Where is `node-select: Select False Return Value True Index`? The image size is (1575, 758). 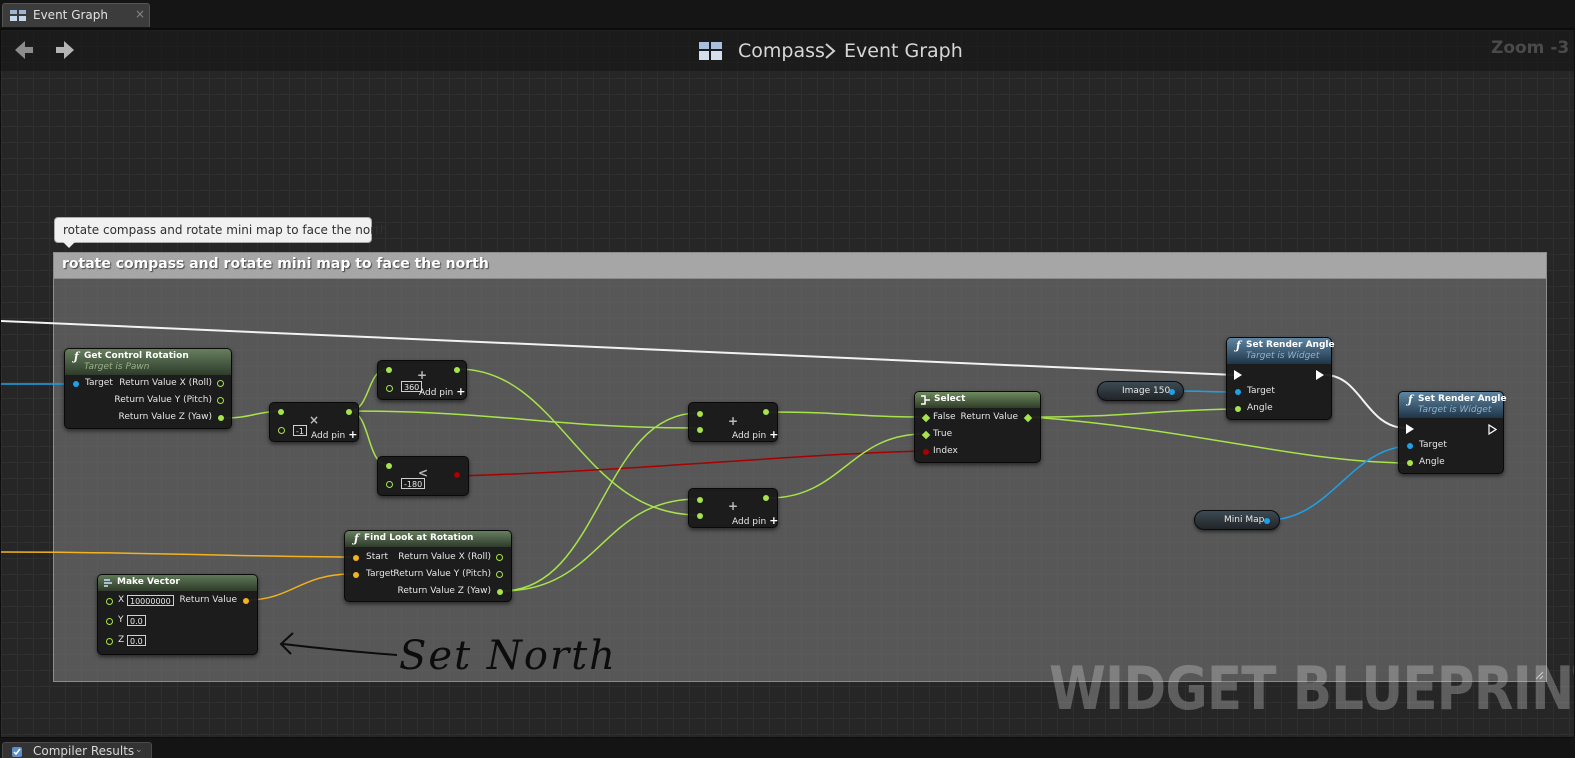
node-select: Select False Return Value True Index is located at coordinates (977, 427).